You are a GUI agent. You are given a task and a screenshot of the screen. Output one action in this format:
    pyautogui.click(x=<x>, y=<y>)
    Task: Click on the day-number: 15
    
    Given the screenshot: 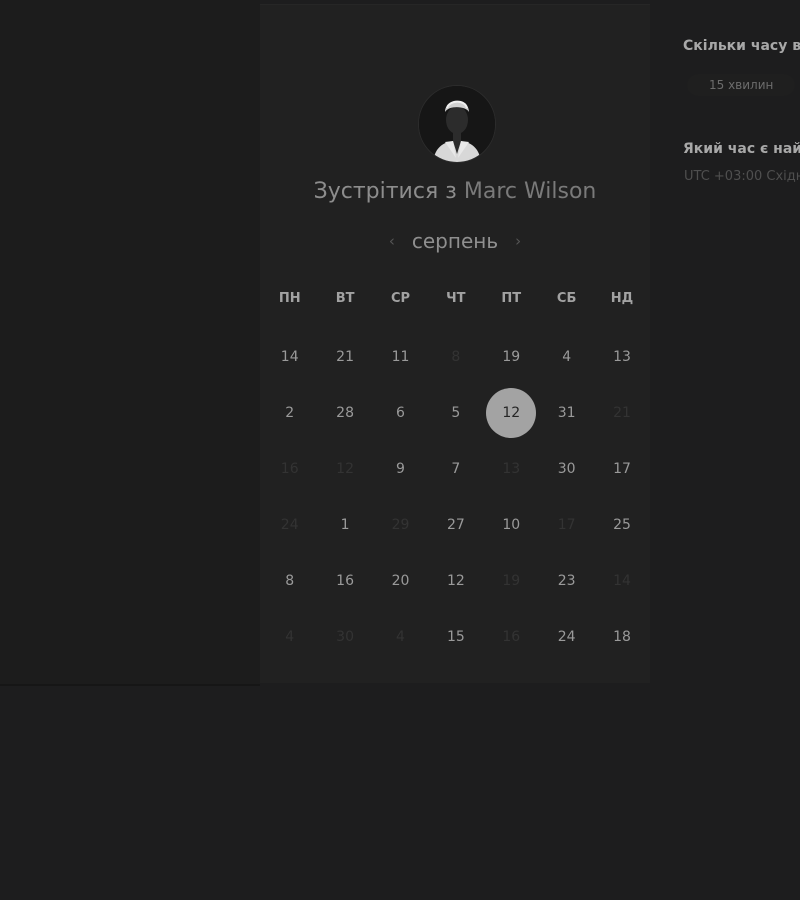 What is the action you would take?
    pyautogui.click(x=455, y=637)
    